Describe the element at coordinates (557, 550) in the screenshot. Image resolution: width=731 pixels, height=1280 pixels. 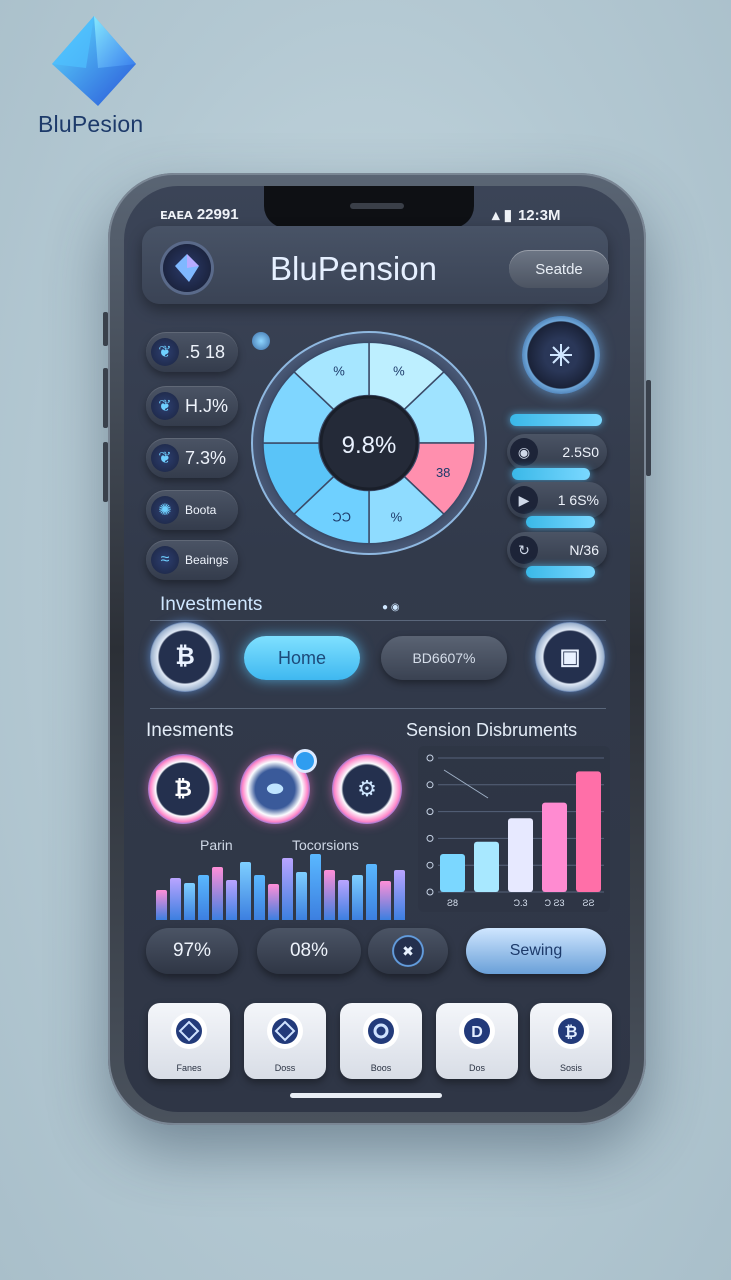
I see `stat-row: ↻ N/36` at that location.